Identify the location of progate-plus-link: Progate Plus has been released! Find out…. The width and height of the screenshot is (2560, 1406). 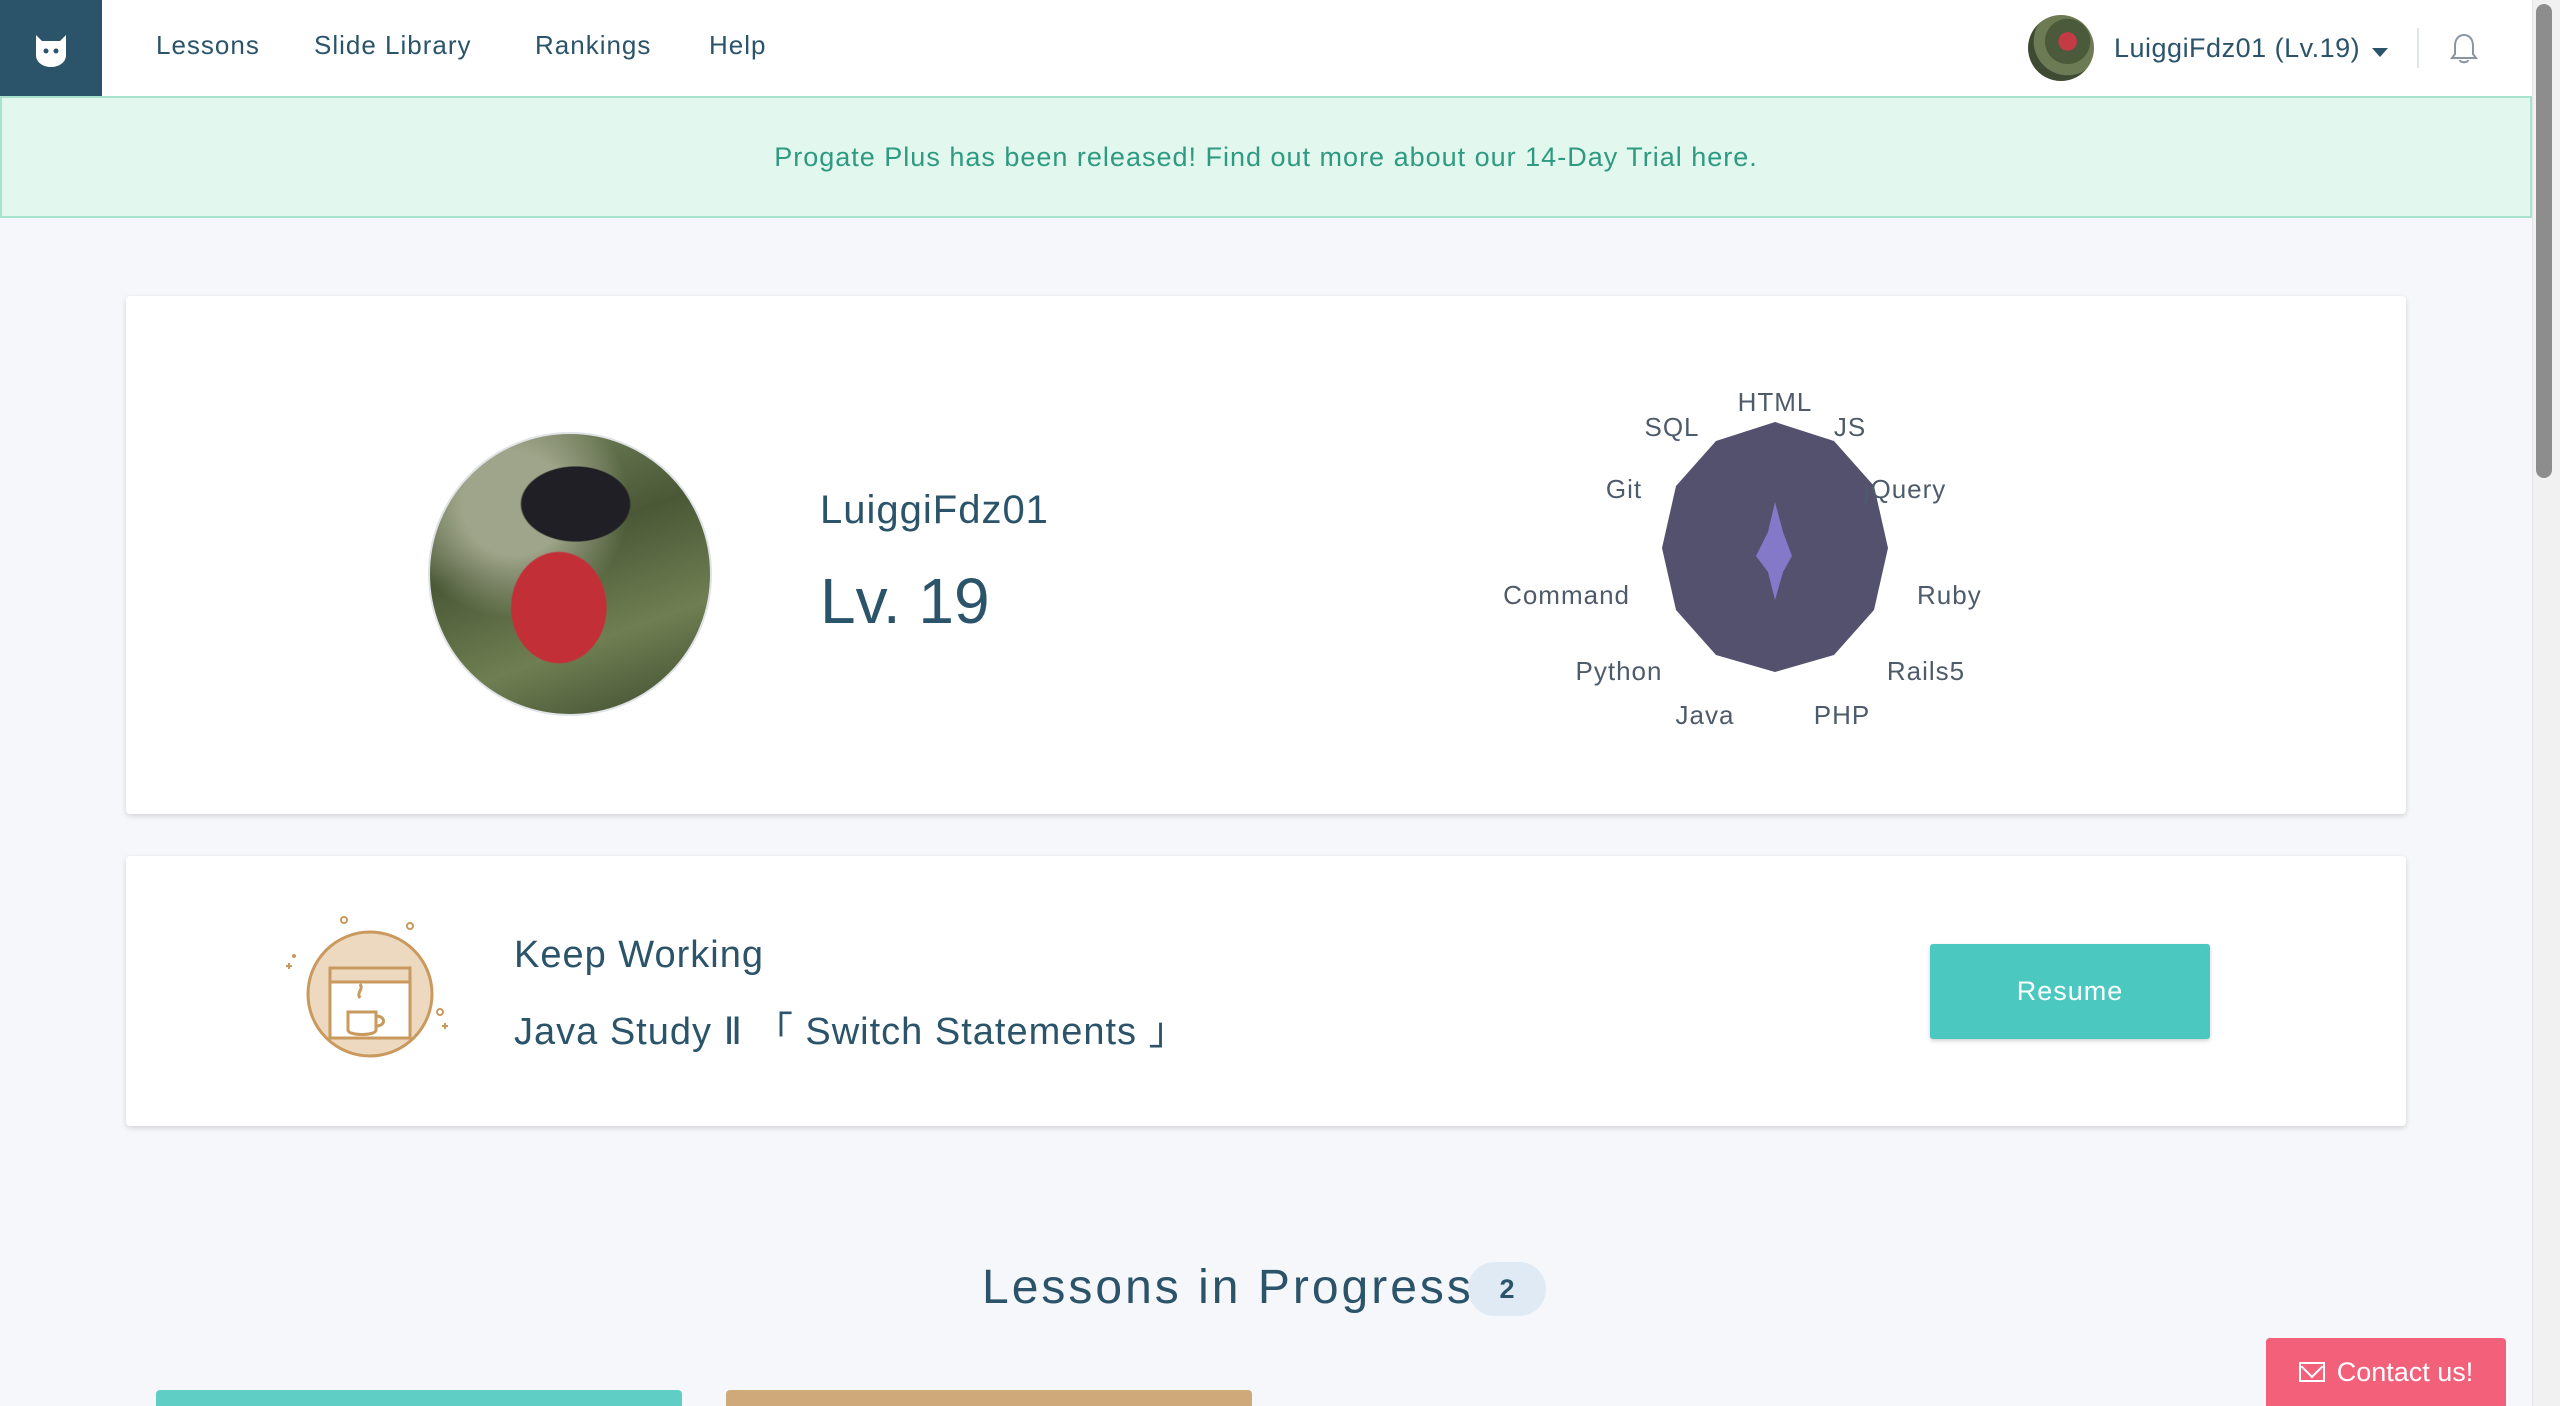
(1266, 157).